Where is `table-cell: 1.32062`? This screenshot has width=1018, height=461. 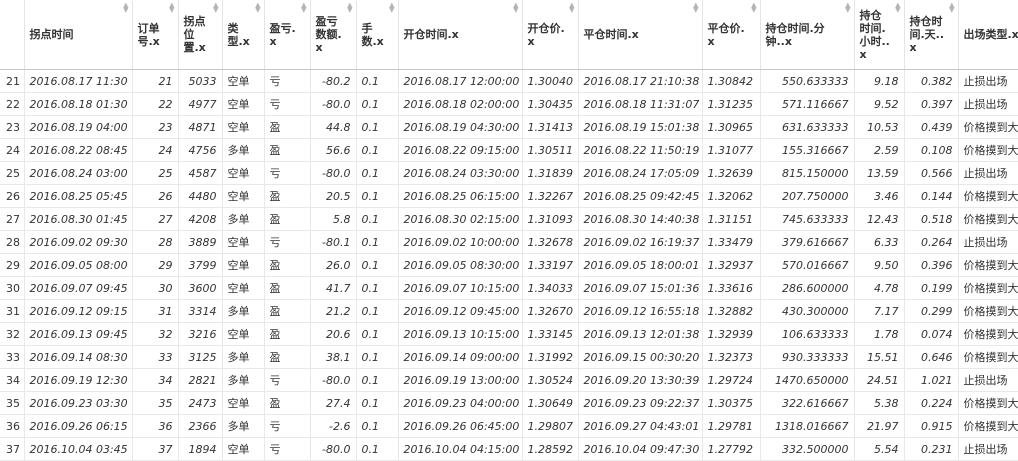
table-cell: 1.32062 is located at coordinates (731, 196).